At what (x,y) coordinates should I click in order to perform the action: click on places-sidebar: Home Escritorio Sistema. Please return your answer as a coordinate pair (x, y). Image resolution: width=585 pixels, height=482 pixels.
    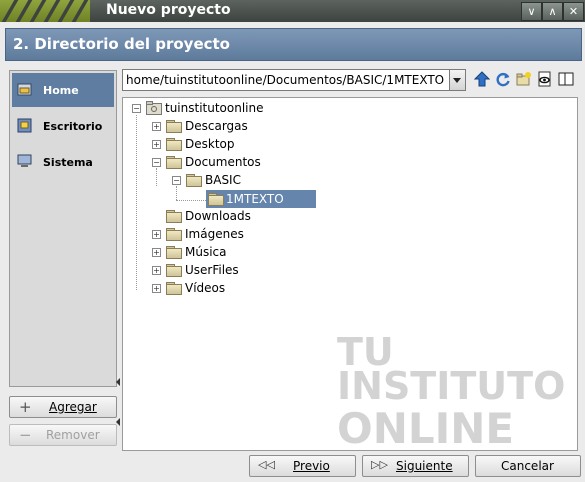
    Looking at the image, I should click on (63, 228).